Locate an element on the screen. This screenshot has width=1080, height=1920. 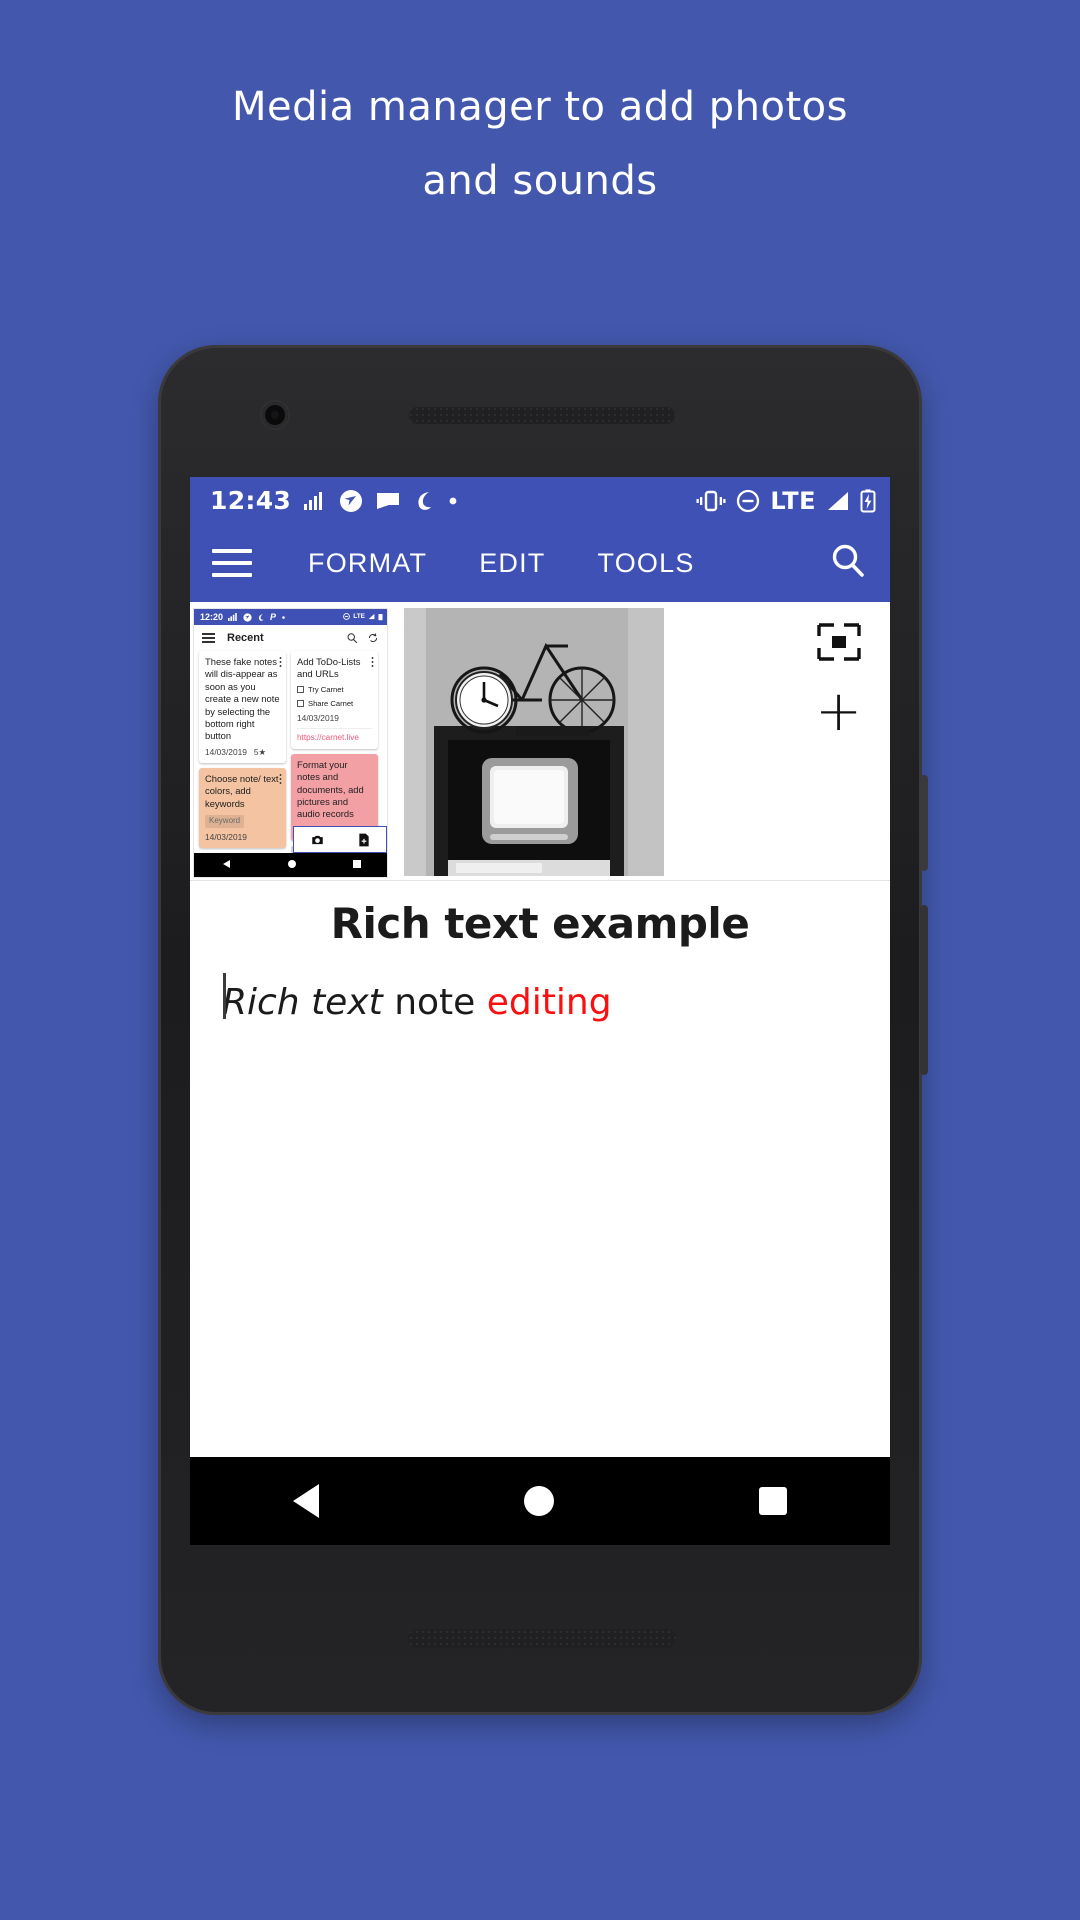
status-bar-right: LTE is located at coordinates (786, 501).